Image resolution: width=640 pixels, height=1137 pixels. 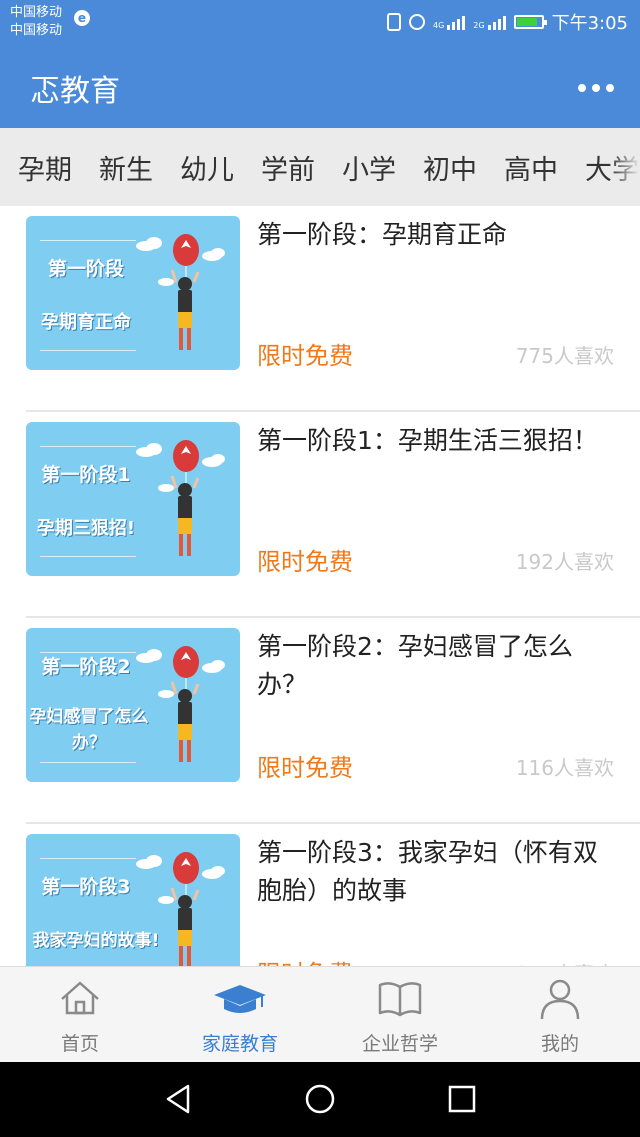 I want to click on thumbnail-caption-1: 第一阶段, so click(x=85, y=269).